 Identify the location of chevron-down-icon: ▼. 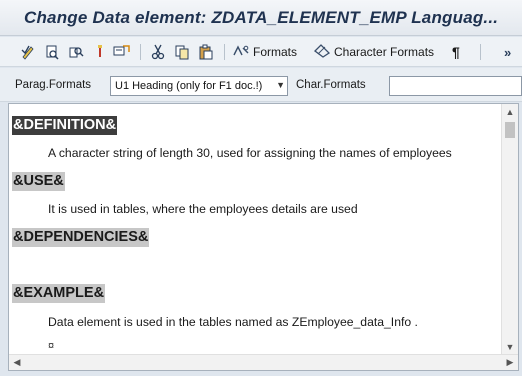
(280, 85).